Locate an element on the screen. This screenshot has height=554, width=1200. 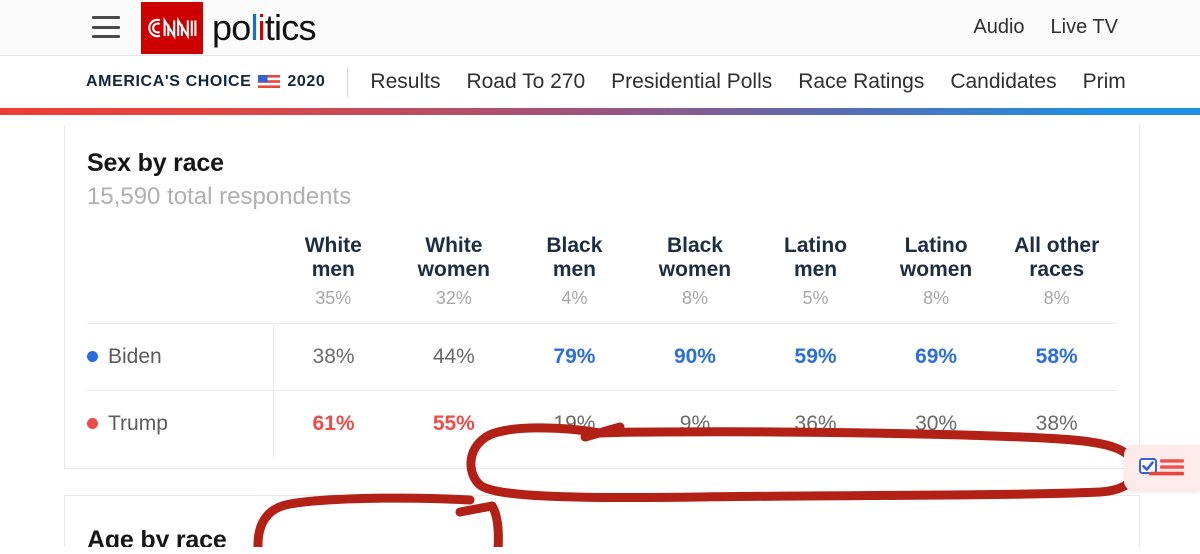
age-by-race-card: Age by race is located at coordinates (602, 521).